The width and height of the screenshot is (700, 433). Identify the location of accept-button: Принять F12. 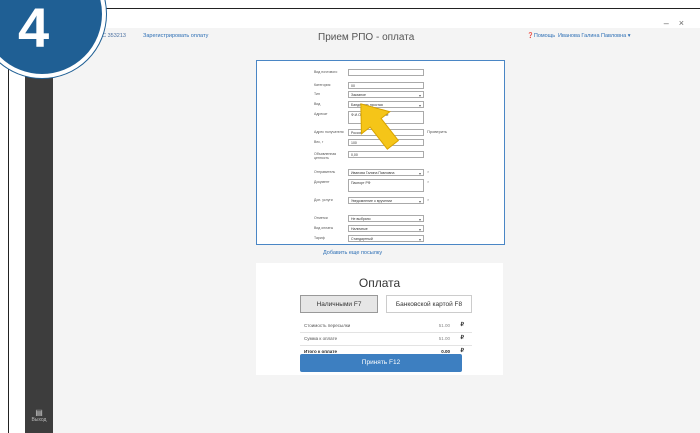
(381, 363).